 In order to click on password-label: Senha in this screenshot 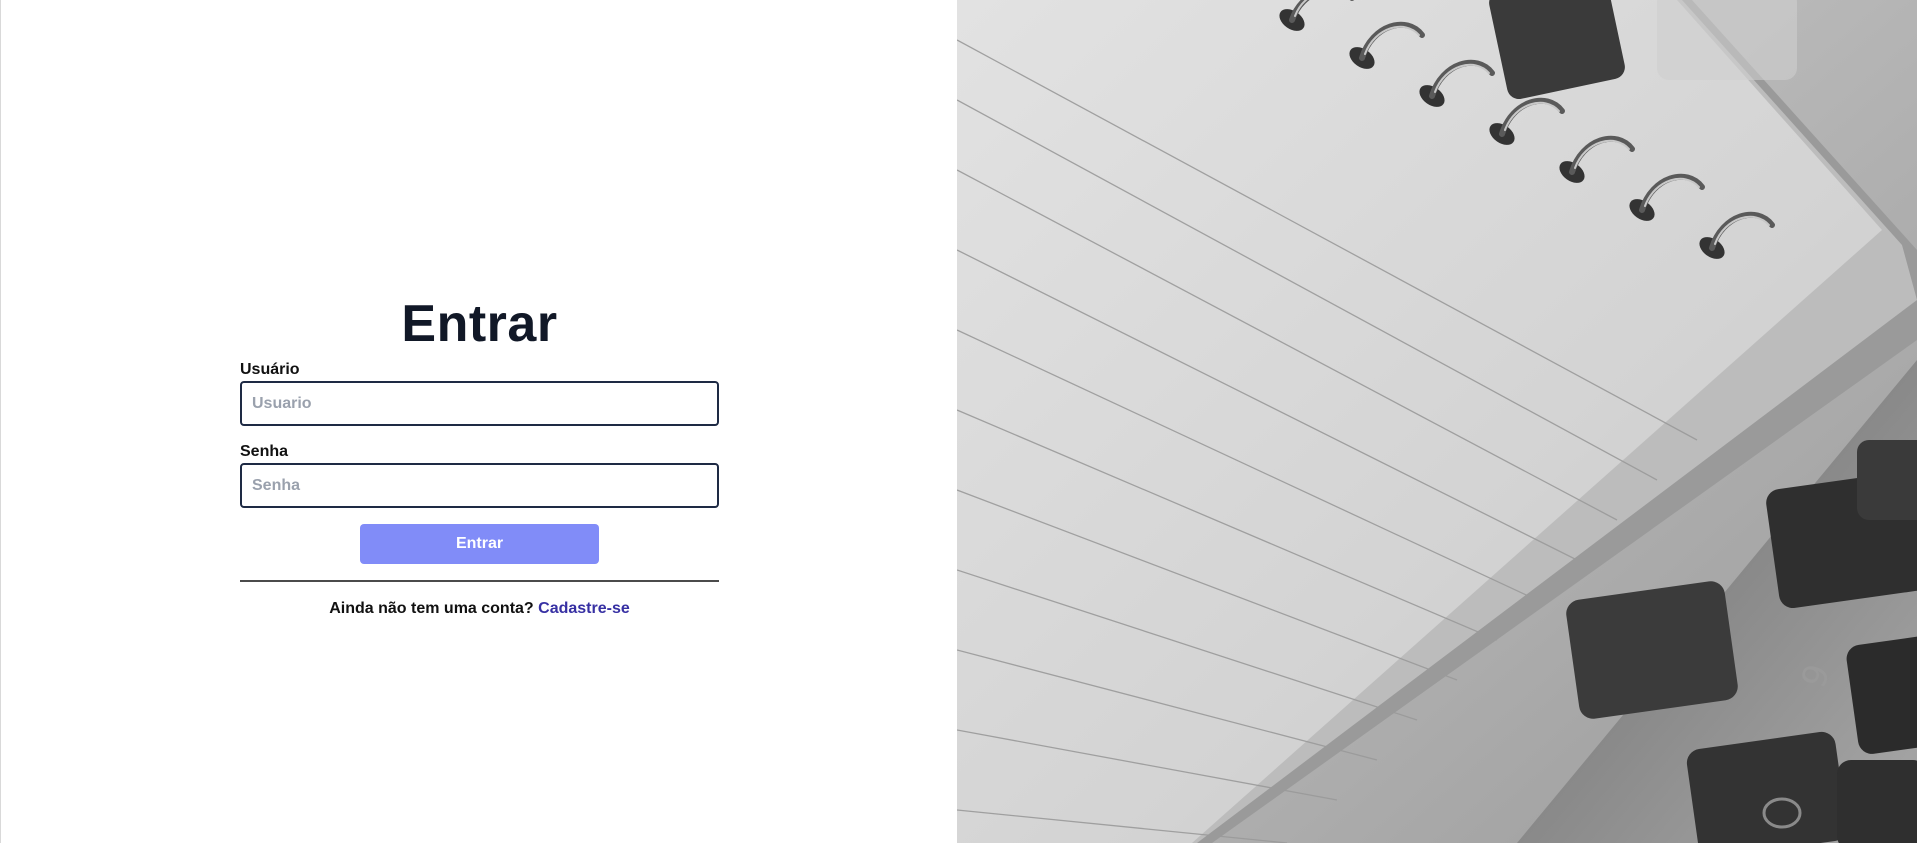, I will do `click(264, 451)`.